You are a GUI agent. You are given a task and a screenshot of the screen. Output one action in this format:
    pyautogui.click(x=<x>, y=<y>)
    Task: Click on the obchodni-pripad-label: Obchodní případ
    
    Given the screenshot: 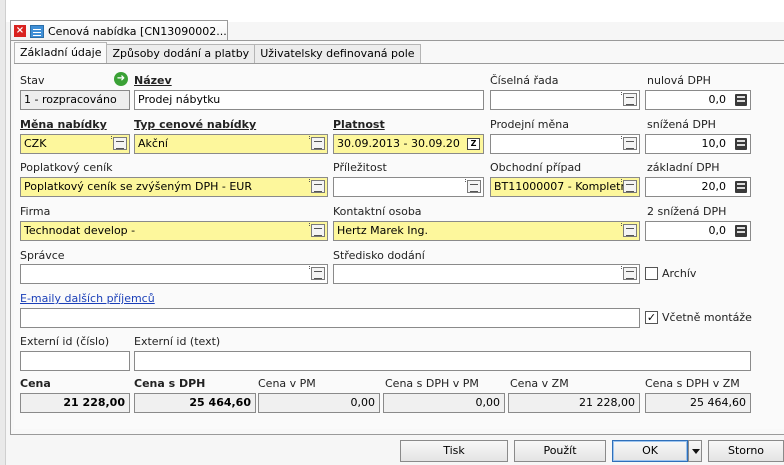 What is the action you would take?
    pyautogui.click(x=536, y=167)
    